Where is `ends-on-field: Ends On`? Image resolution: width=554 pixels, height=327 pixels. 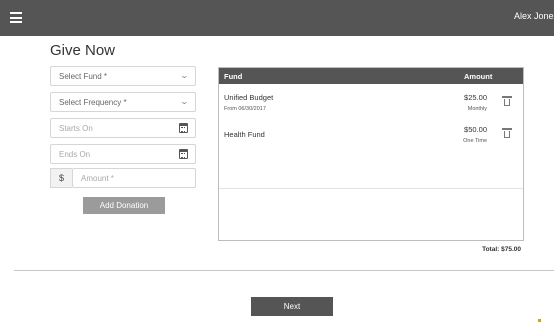 ends-on-field: Ends On is located at coordinates (123, 154).